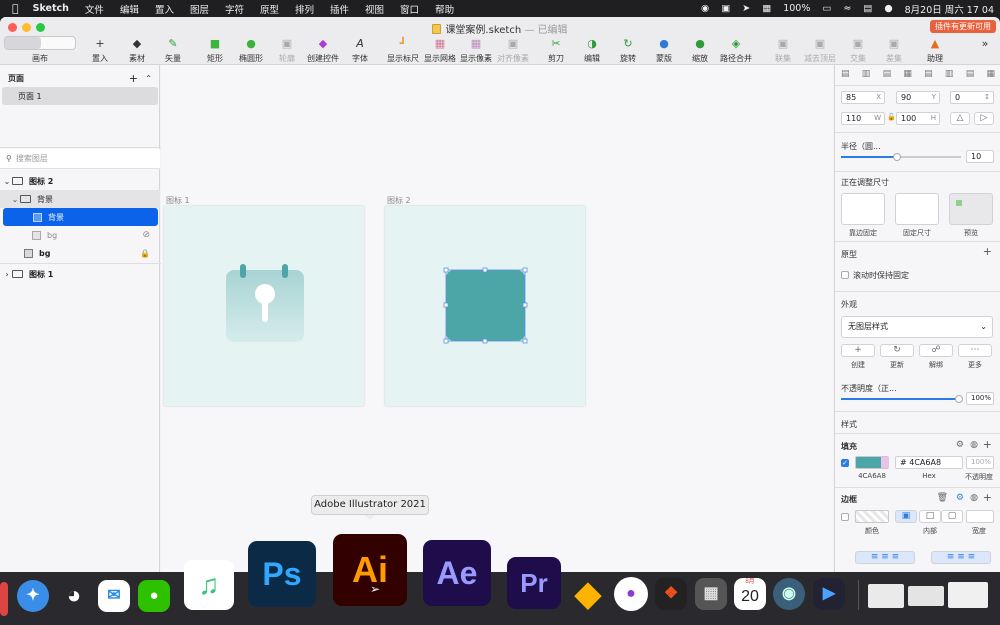 This screenshot has height=625, width=1000. I want to click on rotation-field: 0 ↕, so click(972, 97).